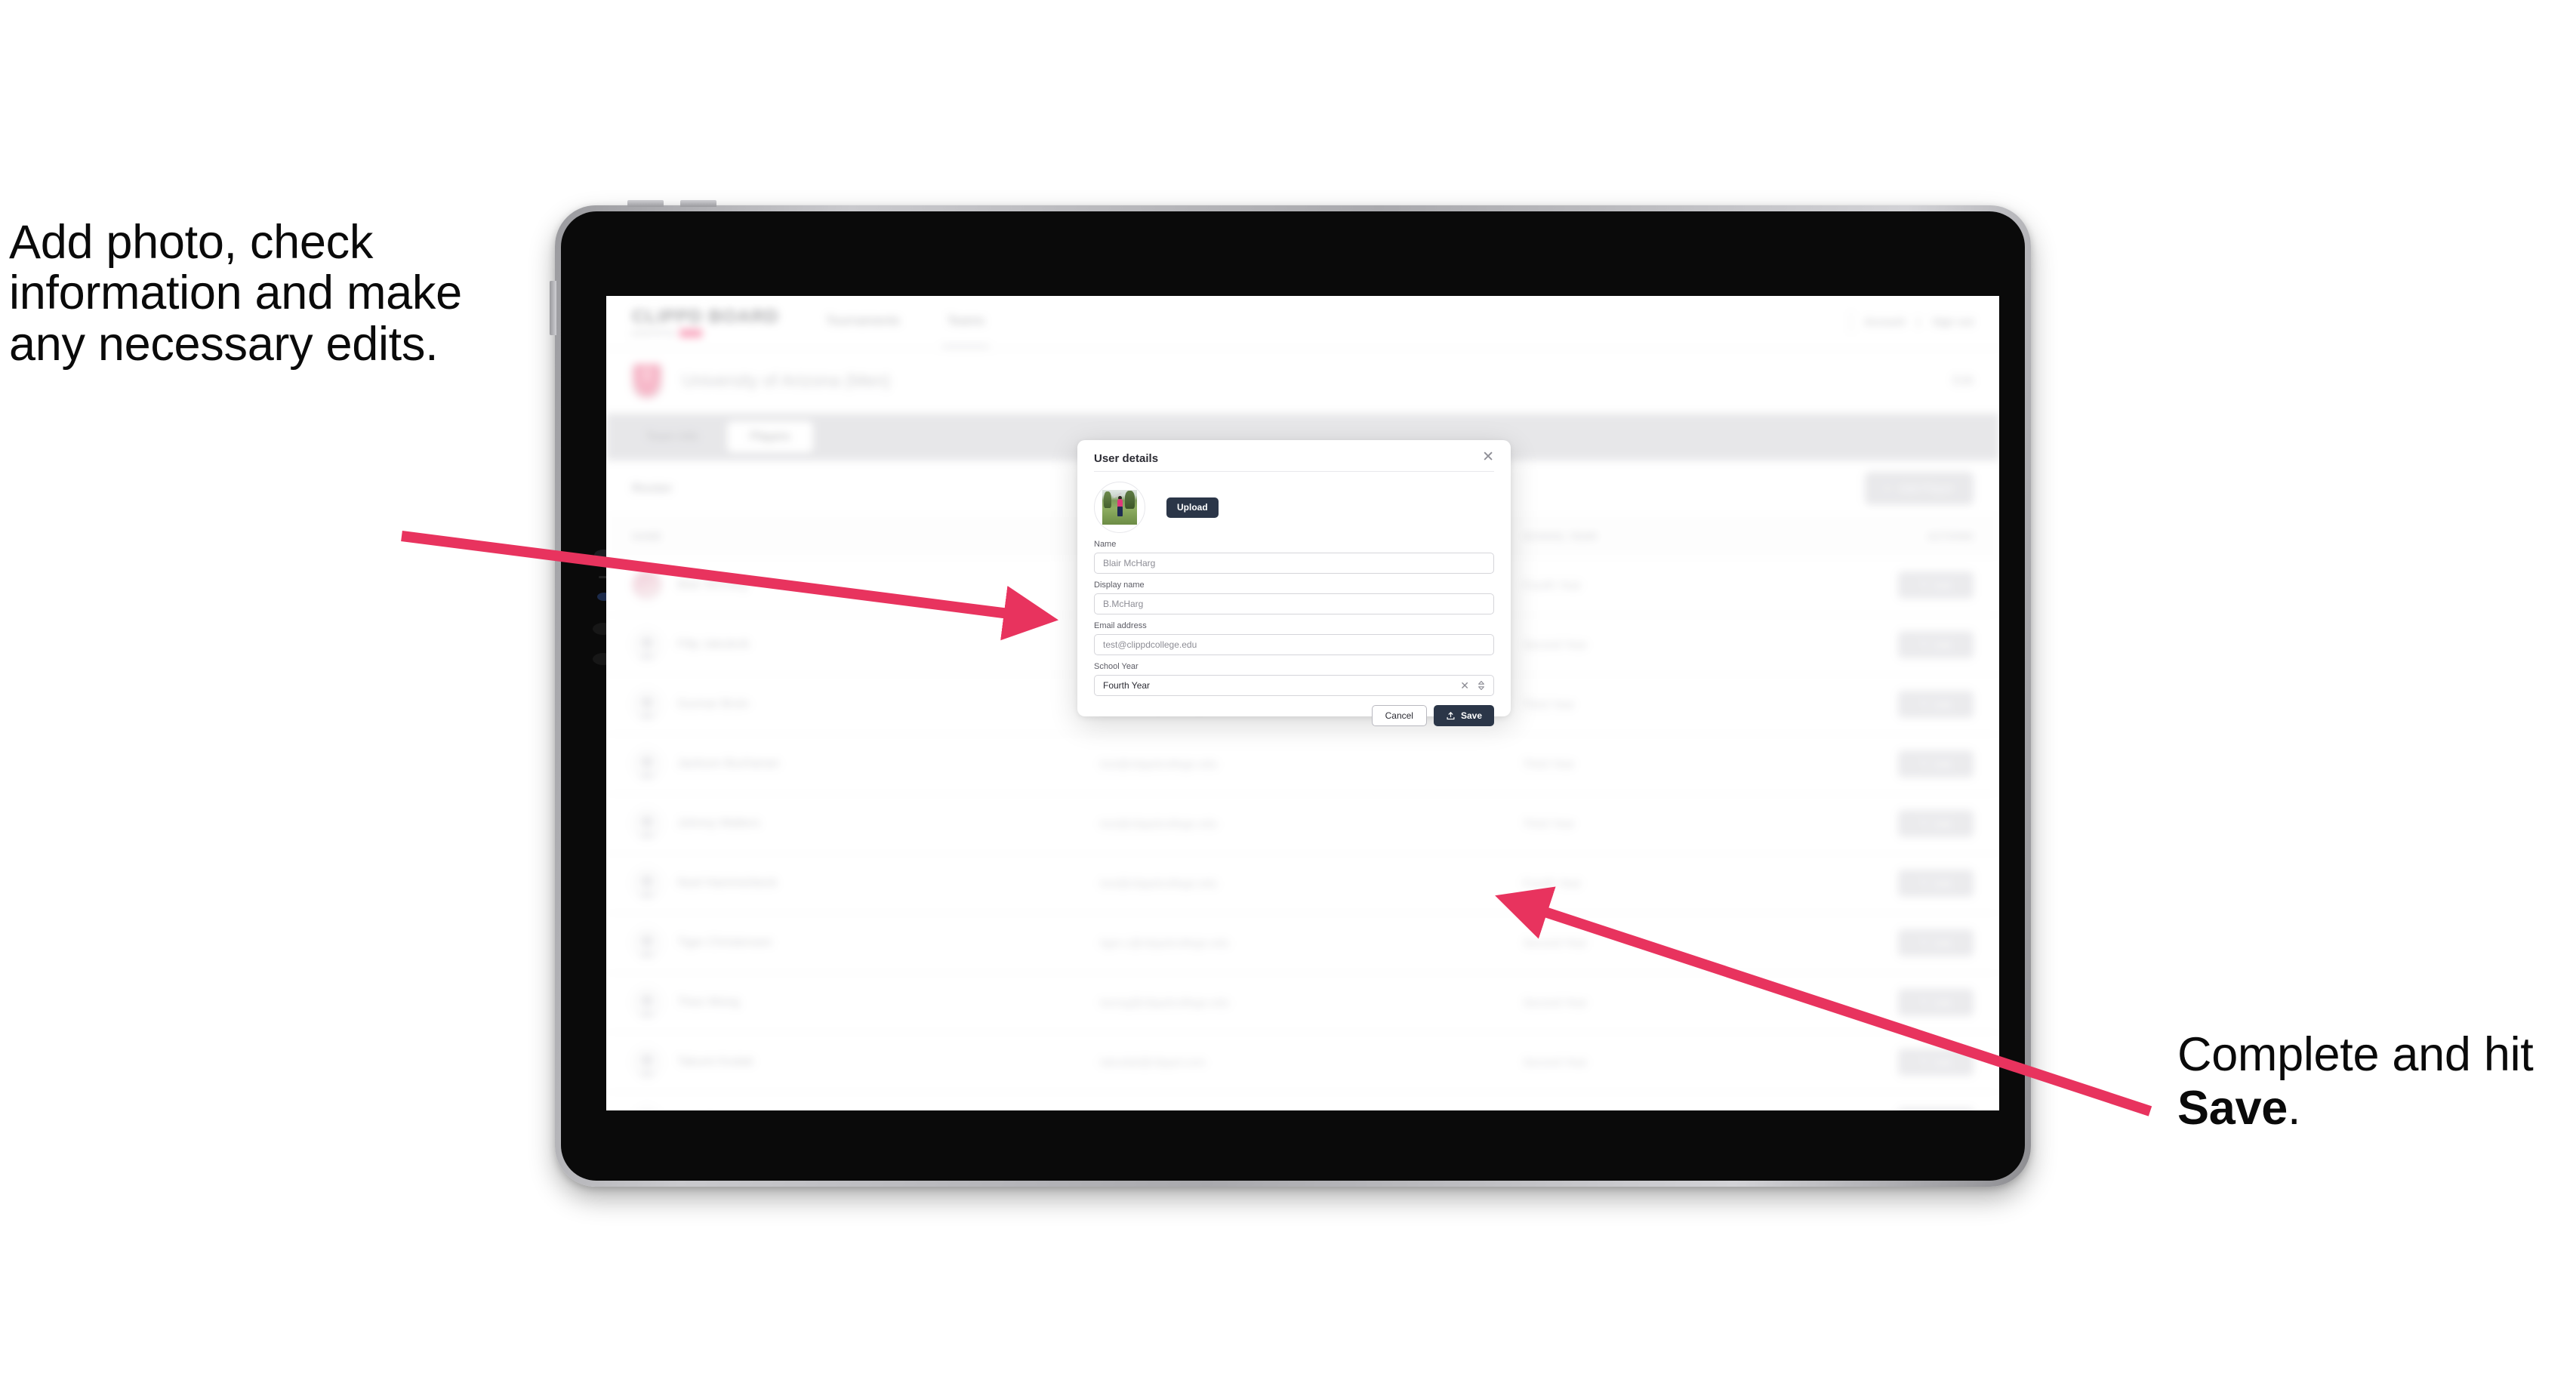 Image resolution: width=2576 pixels, height=1386 pixels. What do you see at coordinates (1105, 544) in the screenshot?
I see `field-label-name: Name` at bounding box center [1105, 544].